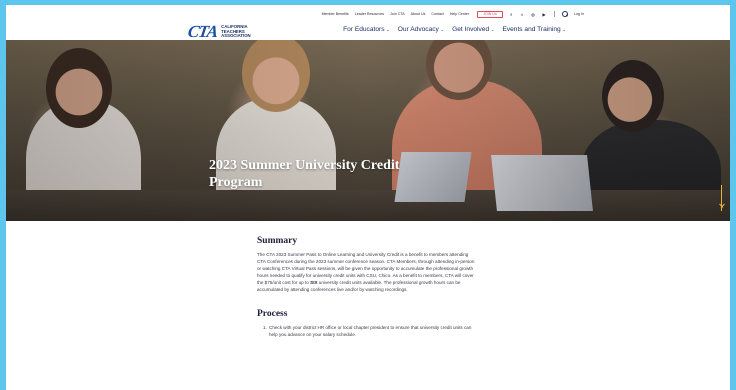 This screenshot has width=736, height=390. Describe the element at coordinates (459, 14) in the screenshot. I see `utility-link-help-center: Help Center` at that location.